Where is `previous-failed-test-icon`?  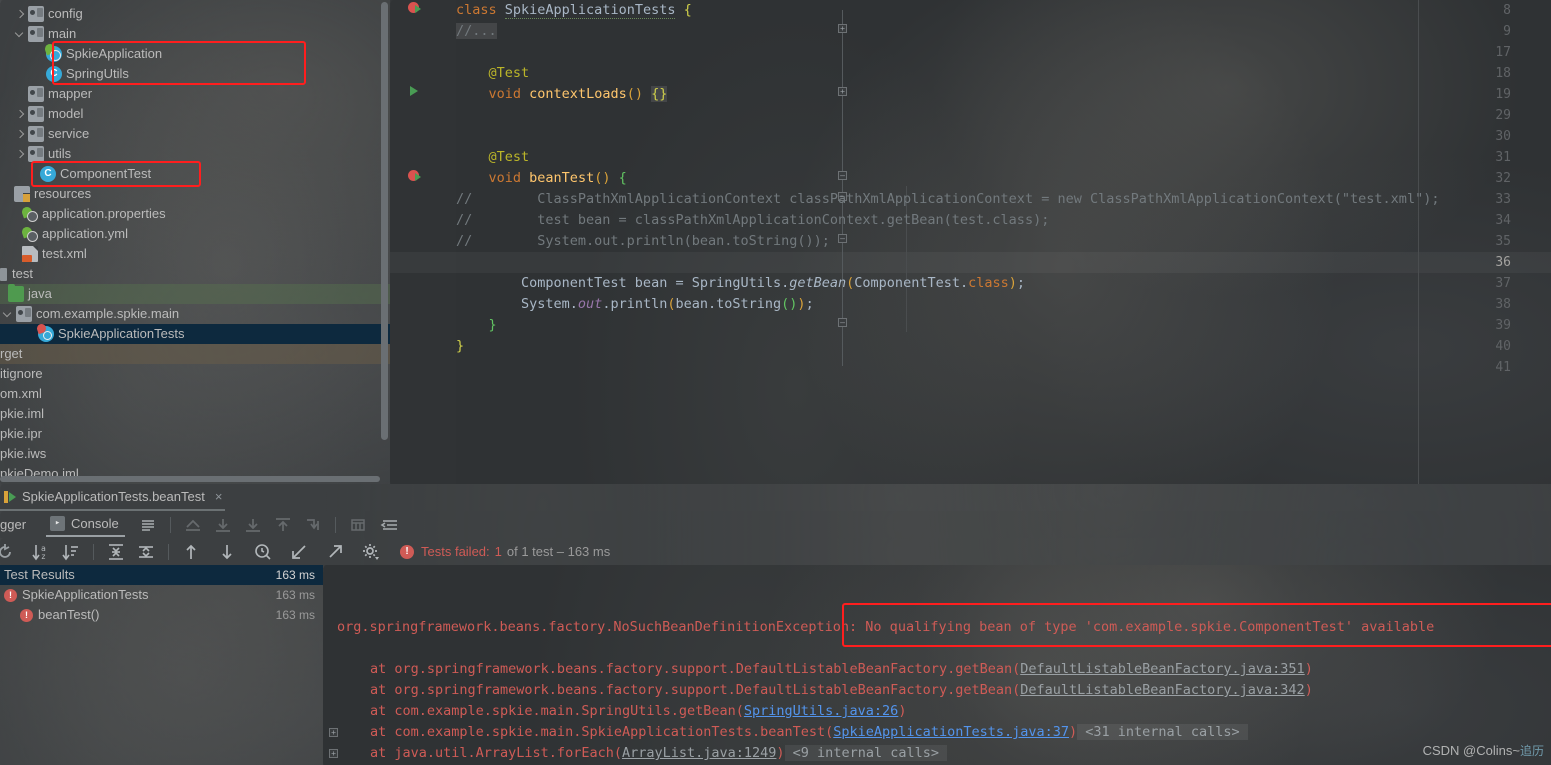 previous-failed-test-icon is located at coordinates (191, 552).